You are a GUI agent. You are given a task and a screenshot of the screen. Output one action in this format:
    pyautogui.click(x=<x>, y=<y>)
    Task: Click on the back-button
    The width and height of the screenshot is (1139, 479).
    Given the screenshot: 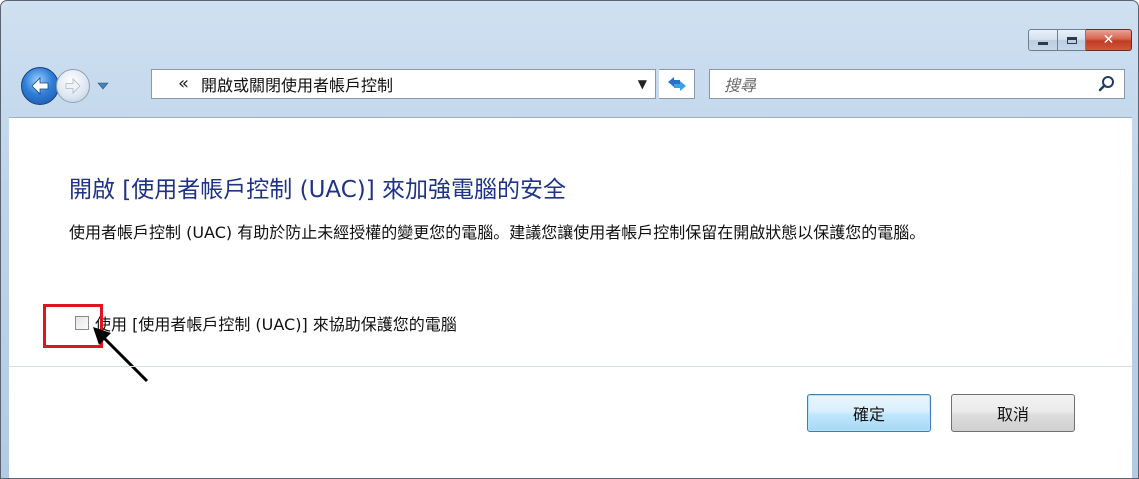 What is the action you would take?
    pyautogui.click(x=40, y=86)
    